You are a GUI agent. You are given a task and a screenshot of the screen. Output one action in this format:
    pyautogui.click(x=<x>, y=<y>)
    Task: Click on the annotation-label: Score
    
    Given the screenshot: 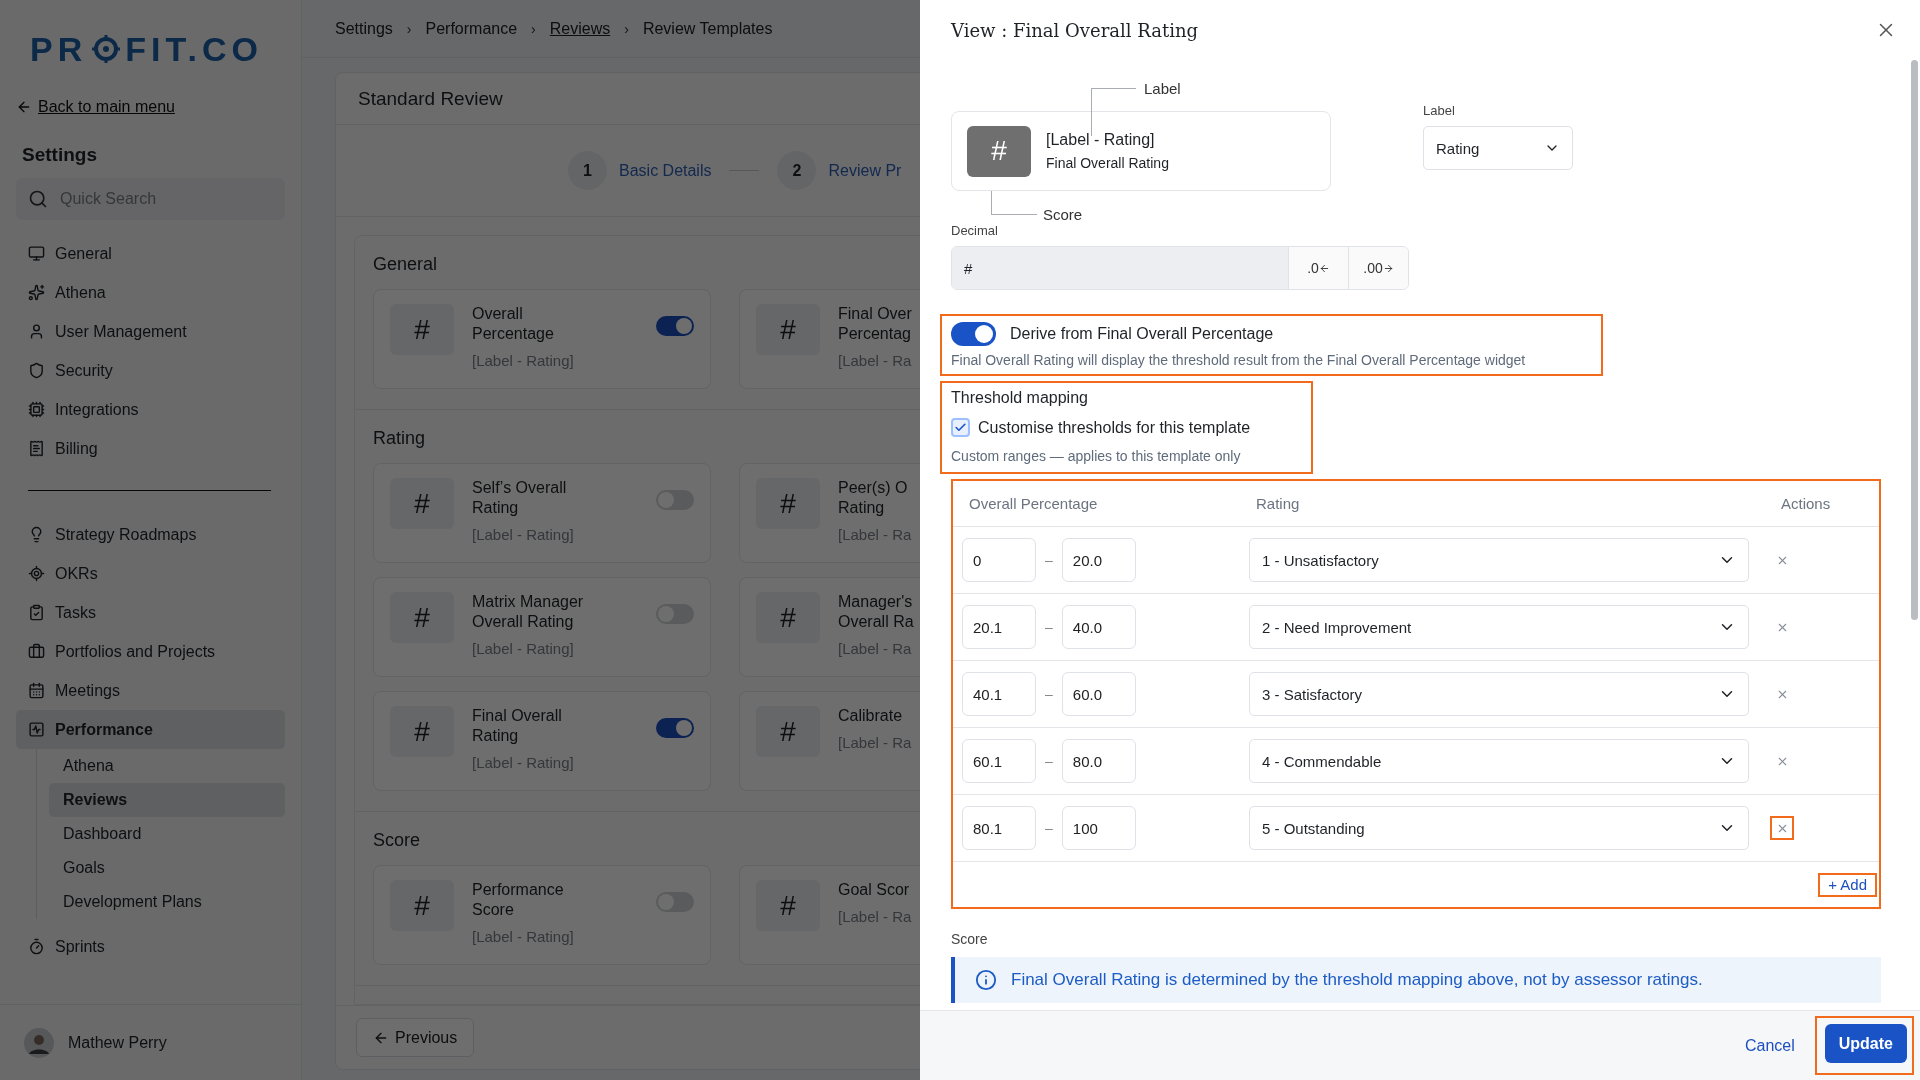 What is the action you would take?
    pyautogui.click(x=1063, y=214)
    